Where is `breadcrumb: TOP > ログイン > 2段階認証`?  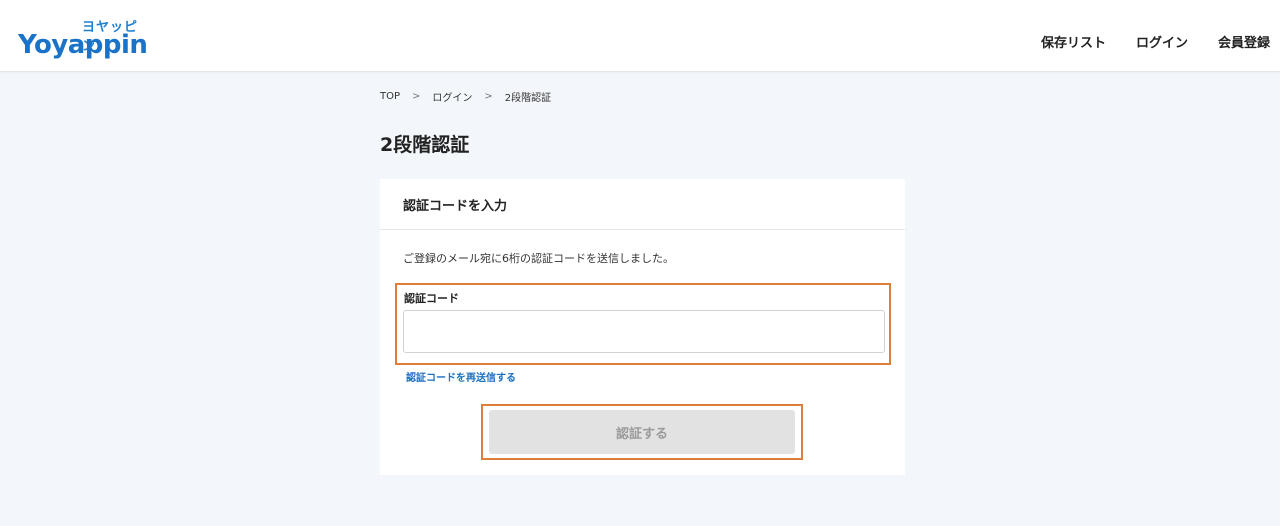 breadcrumb: TOP > ログイン > 2段階認証 is located at coordinates (465, 96).